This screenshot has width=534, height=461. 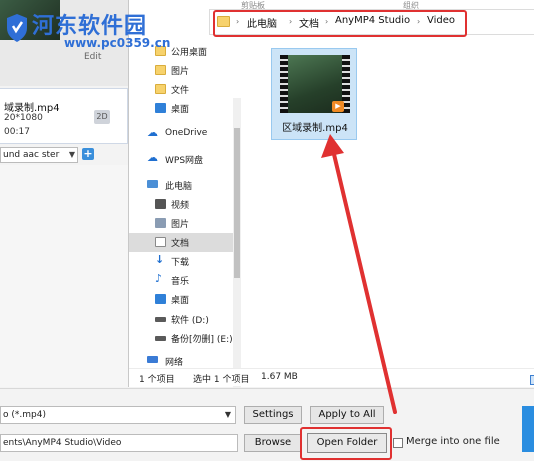 What do you see at coordinates (17, 132) in the screenshot?
I see `source-duration: 00:17` at bounding box center [17, 132].